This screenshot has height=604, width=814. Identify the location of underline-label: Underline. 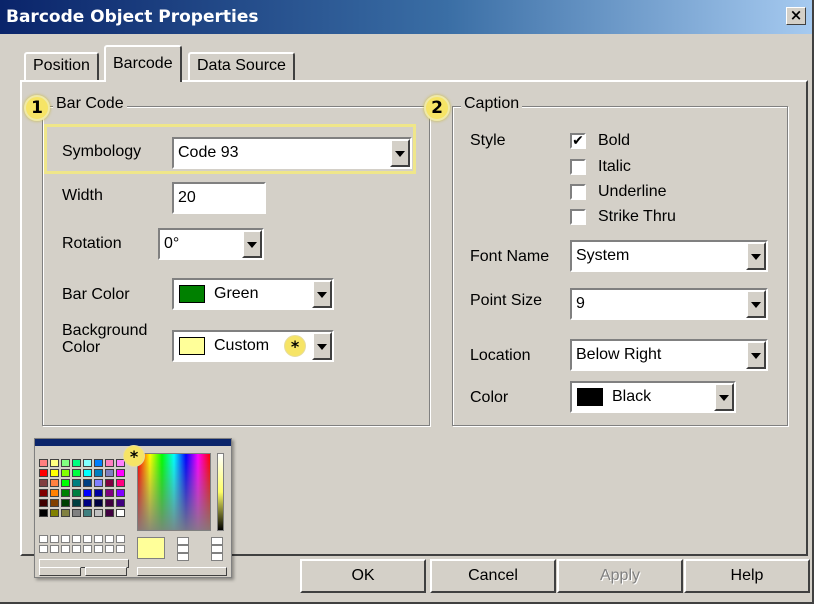
(632, 191).